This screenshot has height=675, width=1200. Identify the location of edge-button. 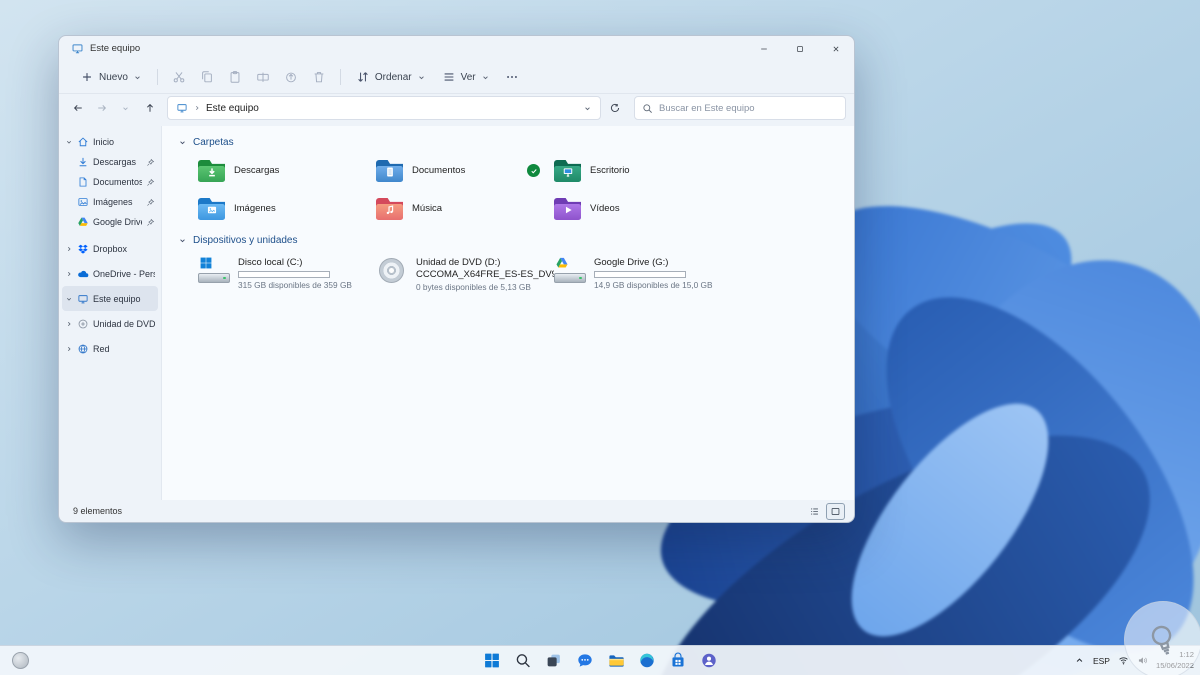
(647, 661).